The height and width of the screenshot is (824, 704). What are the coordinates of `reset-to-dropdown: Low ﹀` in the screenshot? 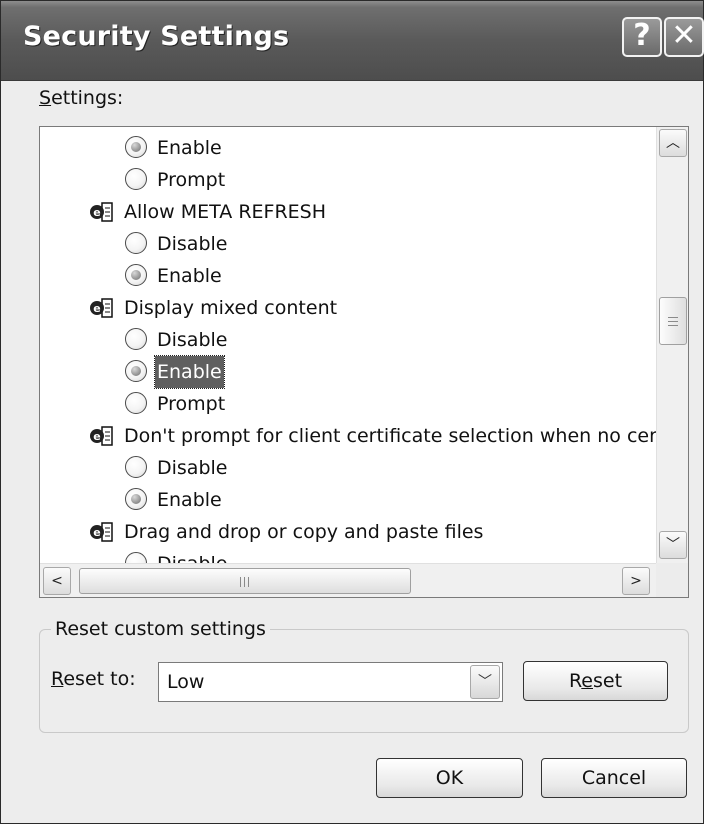 It's located at (330, 682).